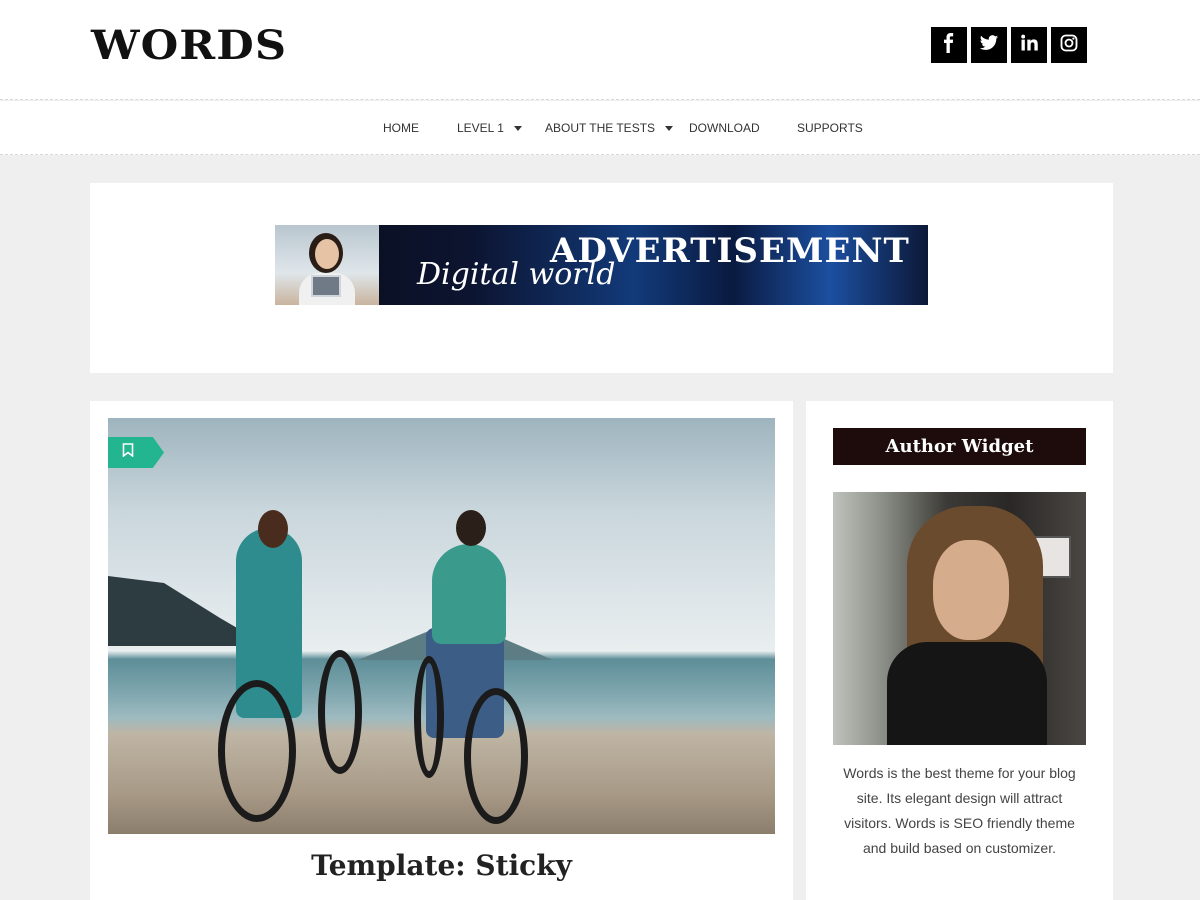 Image resolution: width=1200 pixels, height=900 pixels. I want to click on nav-label: SUPPORTS, so click(830, 128).